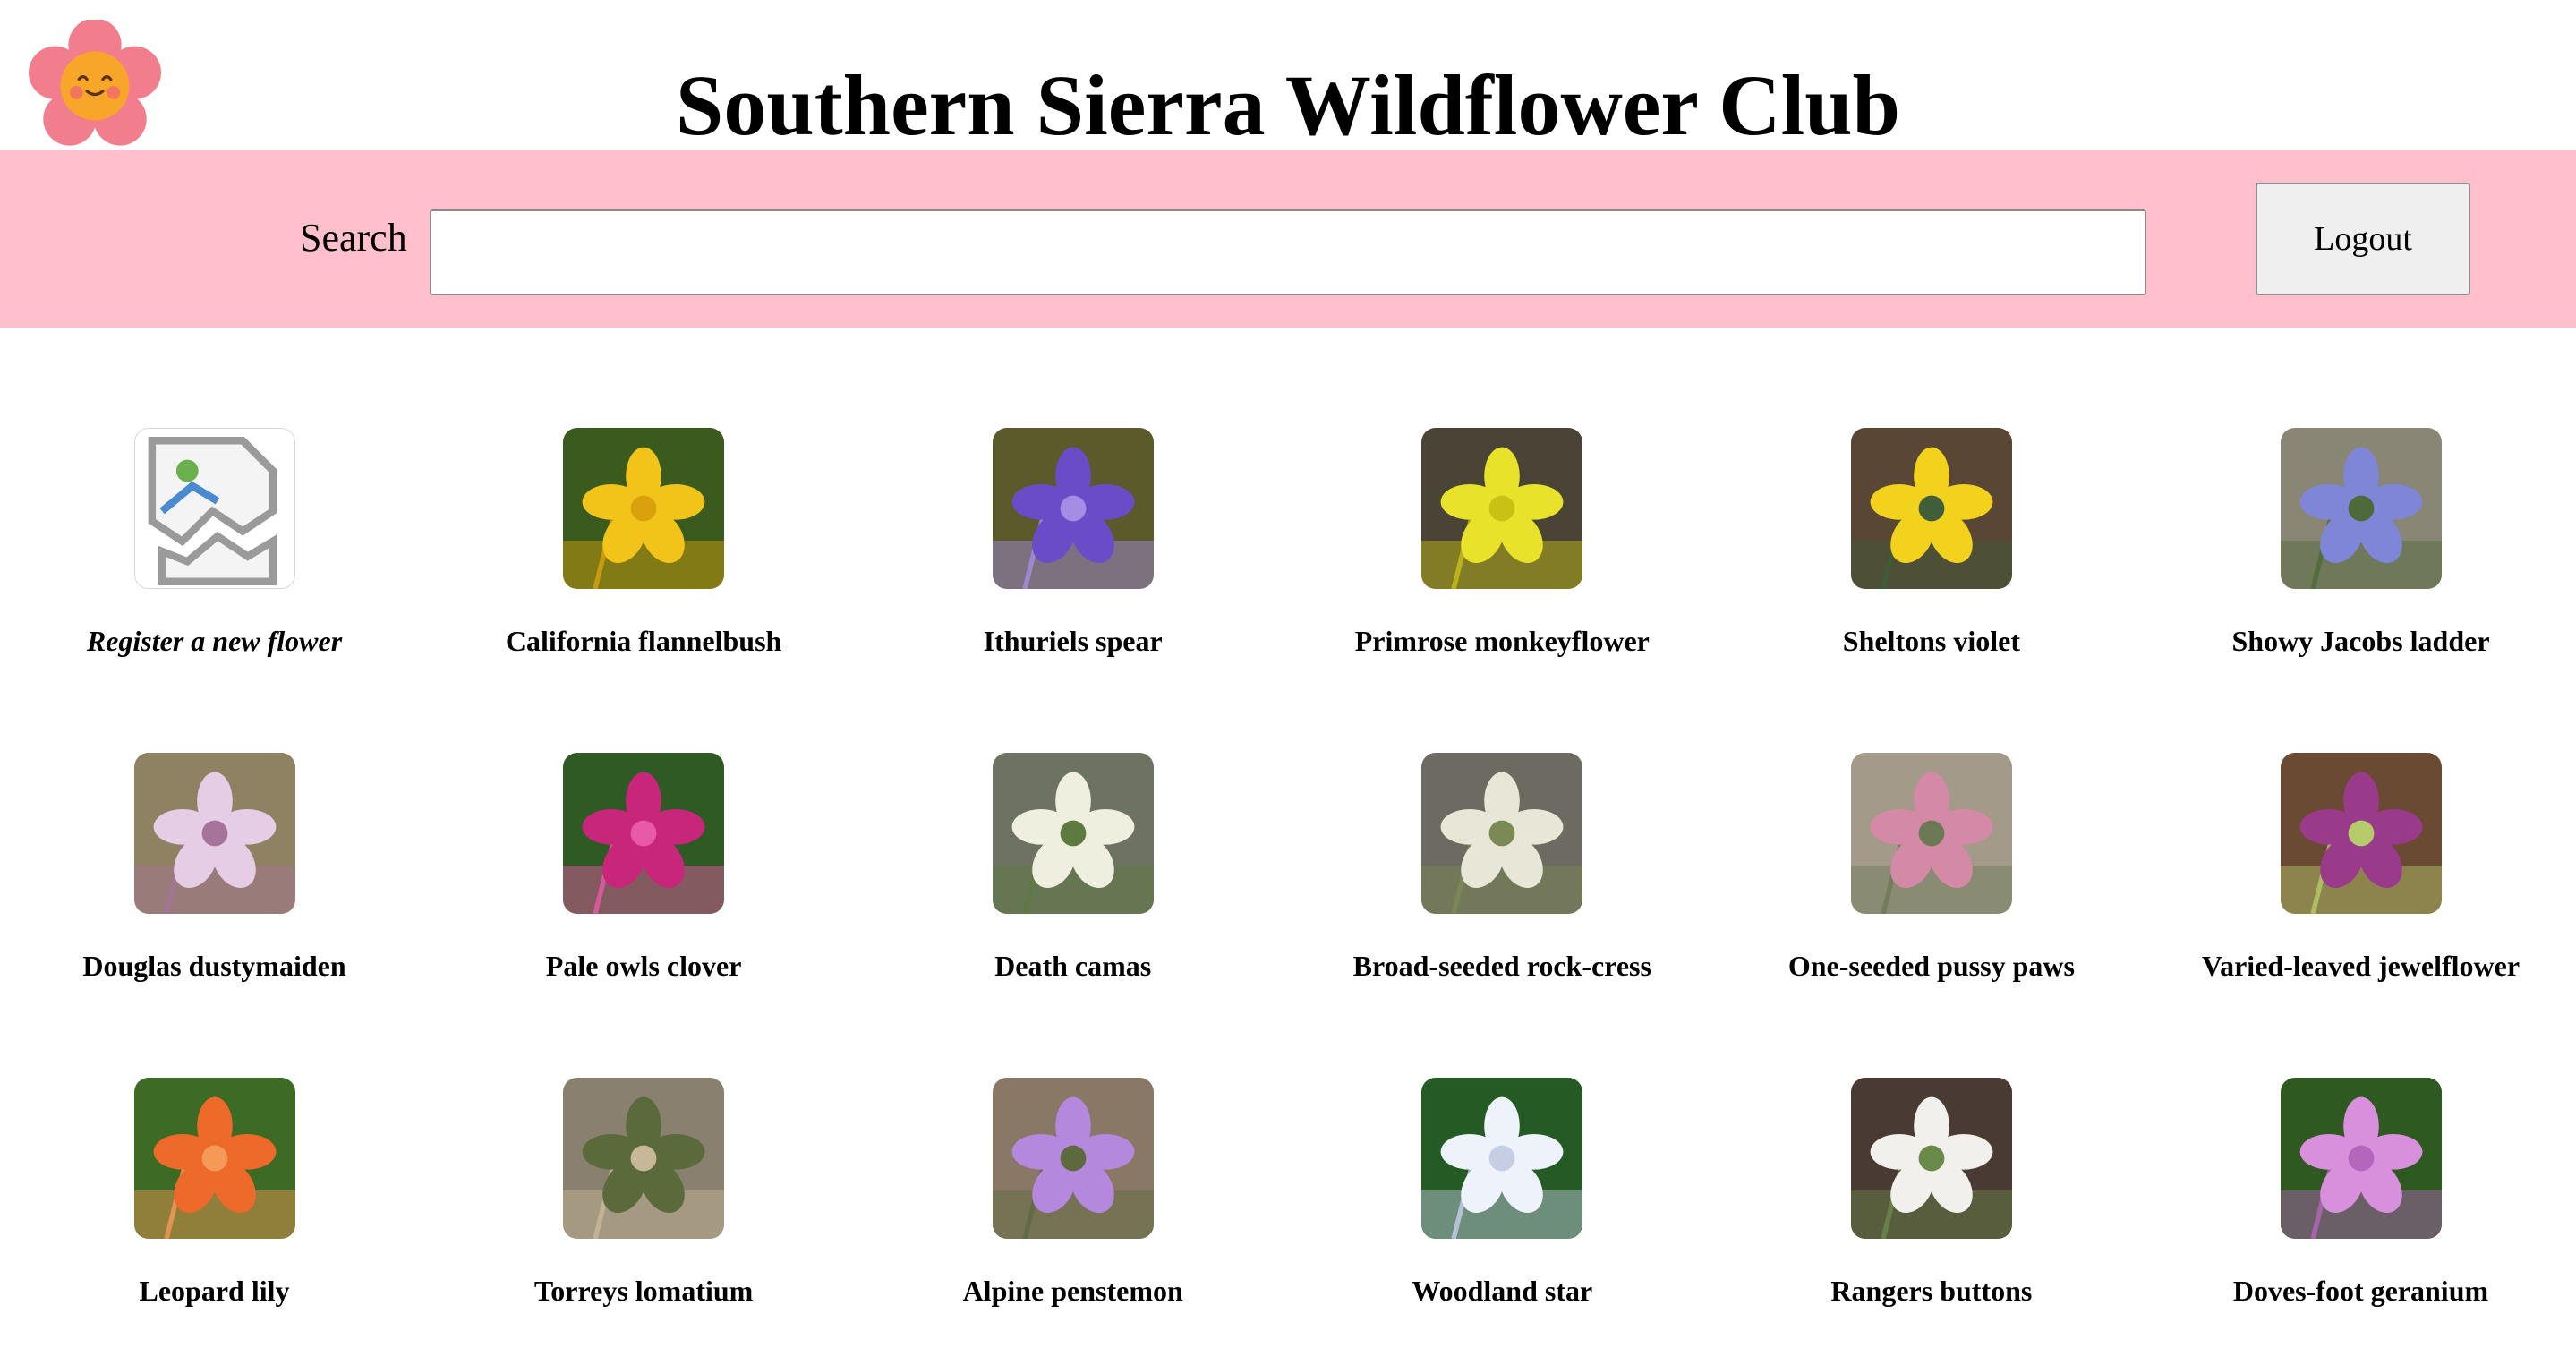 The image size is (2576, 1348). What do you see at coordinates (1931, 1291) in the screenshot?
I see `flower-name: Rangers buttons` at bounding box center [1931, 1291].